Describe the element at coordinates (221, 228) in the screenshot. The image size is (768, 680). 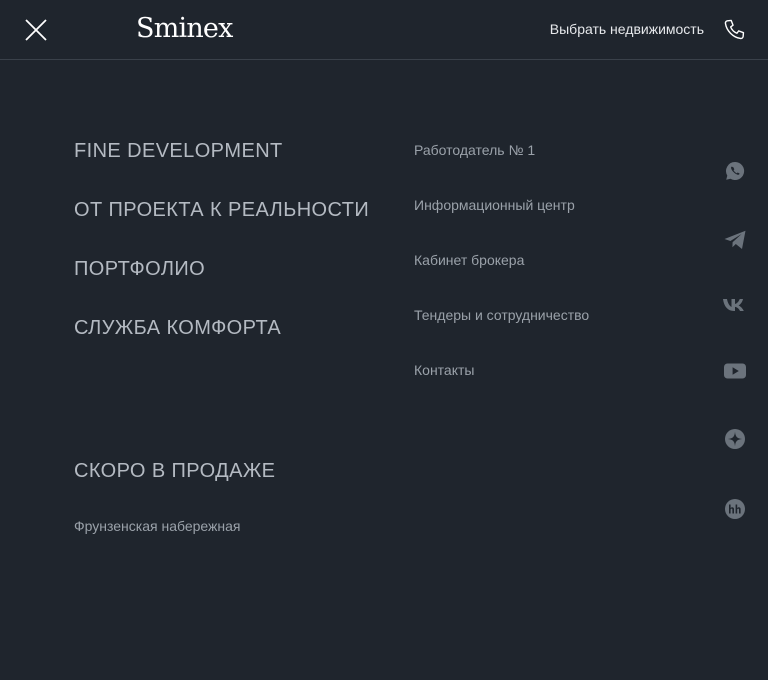
I see `main-menu-from-project-to-reality: ОТ ПРОЕКТА К РЕАЛЬНОСТИ` at that location.